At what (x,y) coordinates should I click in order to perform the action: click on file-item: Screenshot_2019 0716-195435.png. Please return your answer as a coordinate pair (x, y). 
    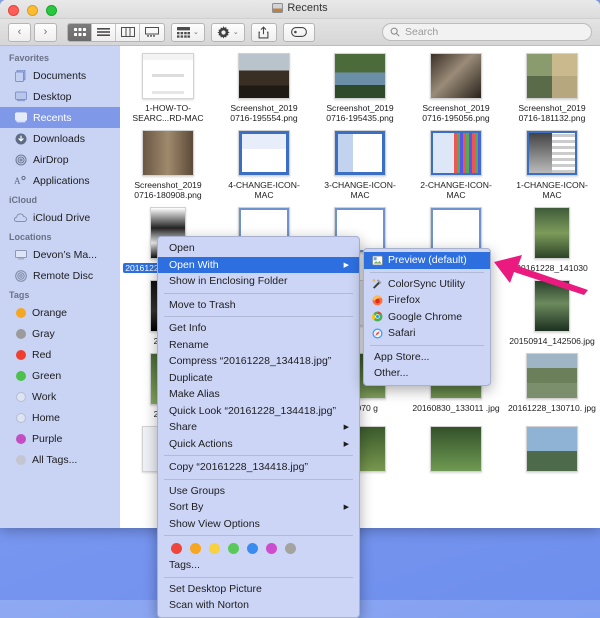
    Looking at the image, I should click on (360, 88).